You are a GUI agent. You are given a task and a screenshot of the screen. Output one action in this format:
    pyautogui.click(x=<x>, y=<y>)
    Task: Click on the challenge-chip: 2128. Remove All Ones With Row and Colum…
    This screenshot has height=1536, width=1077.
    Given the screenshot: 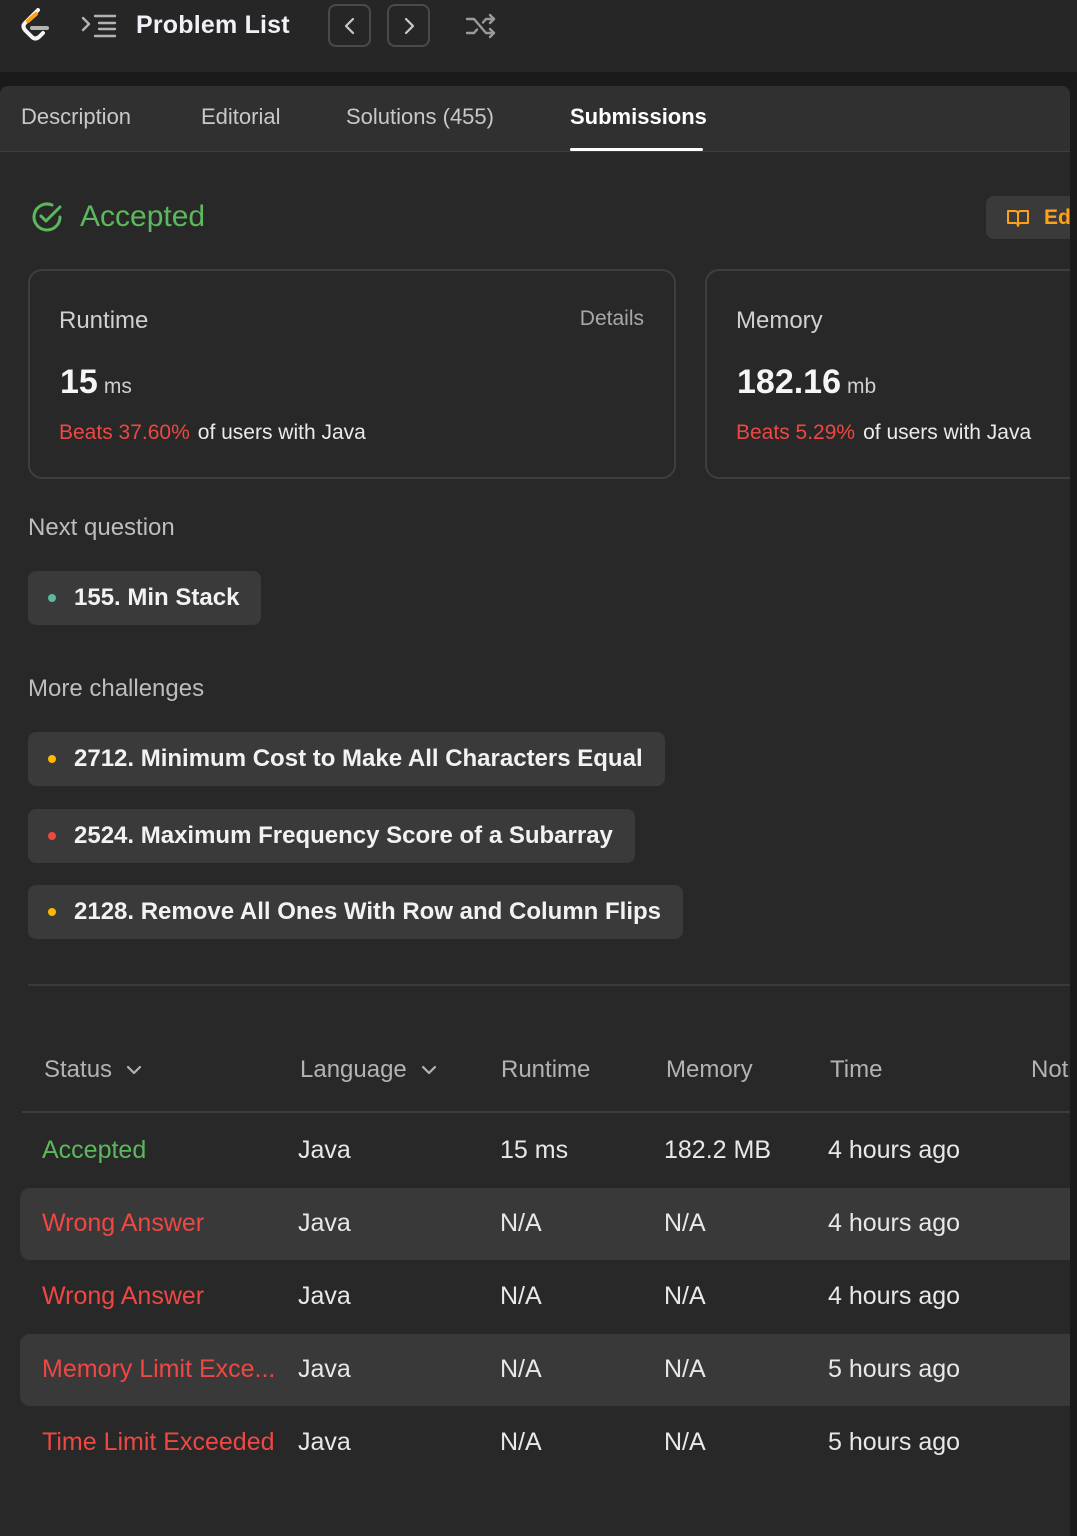 What is the action you would take?
    pyautogui.click(x=355, y=912)
    